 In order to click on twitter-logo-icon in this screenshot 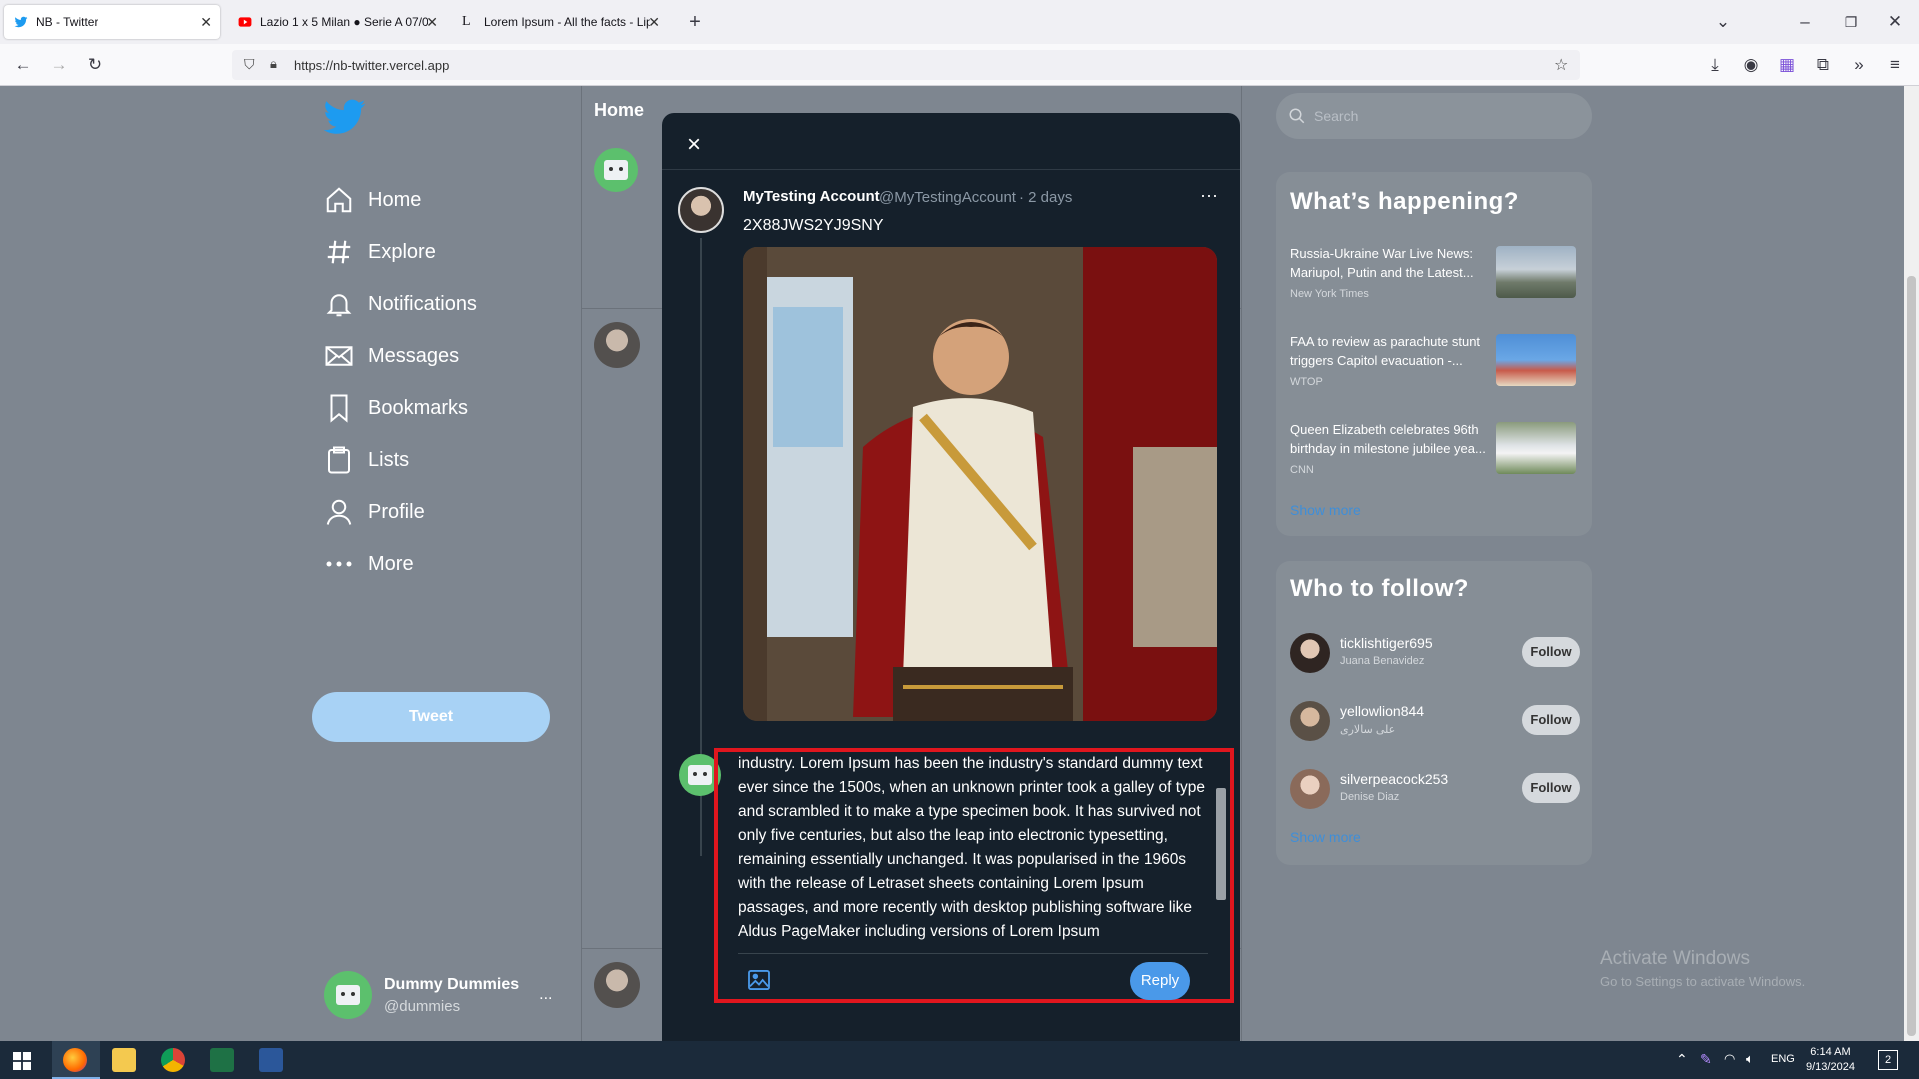, I will do `click(345, 117)`.